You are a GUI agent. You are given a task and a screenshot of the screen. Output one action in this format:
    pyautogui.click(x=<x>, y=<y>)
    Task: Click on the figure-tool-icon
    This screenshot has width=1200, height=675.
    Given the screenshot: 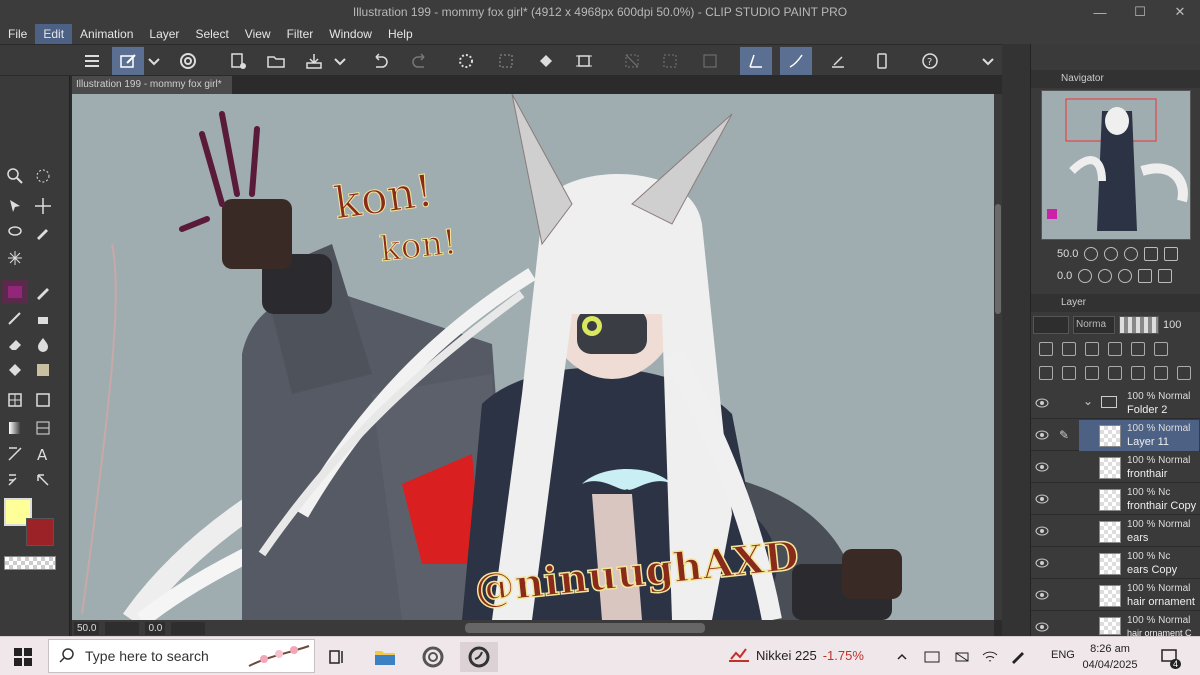 What is the action you would take?
    pyautogui.click(x=43, y=400)
    